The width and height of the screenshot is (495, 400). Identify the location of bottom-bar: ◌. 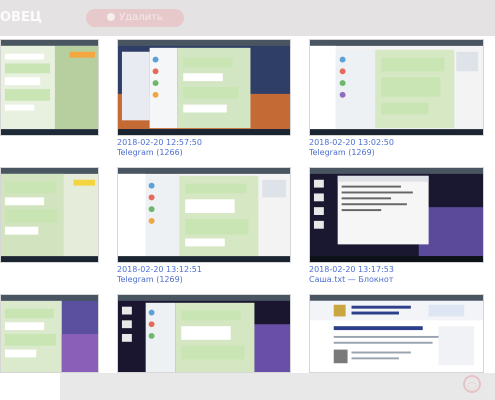
(277, 386).